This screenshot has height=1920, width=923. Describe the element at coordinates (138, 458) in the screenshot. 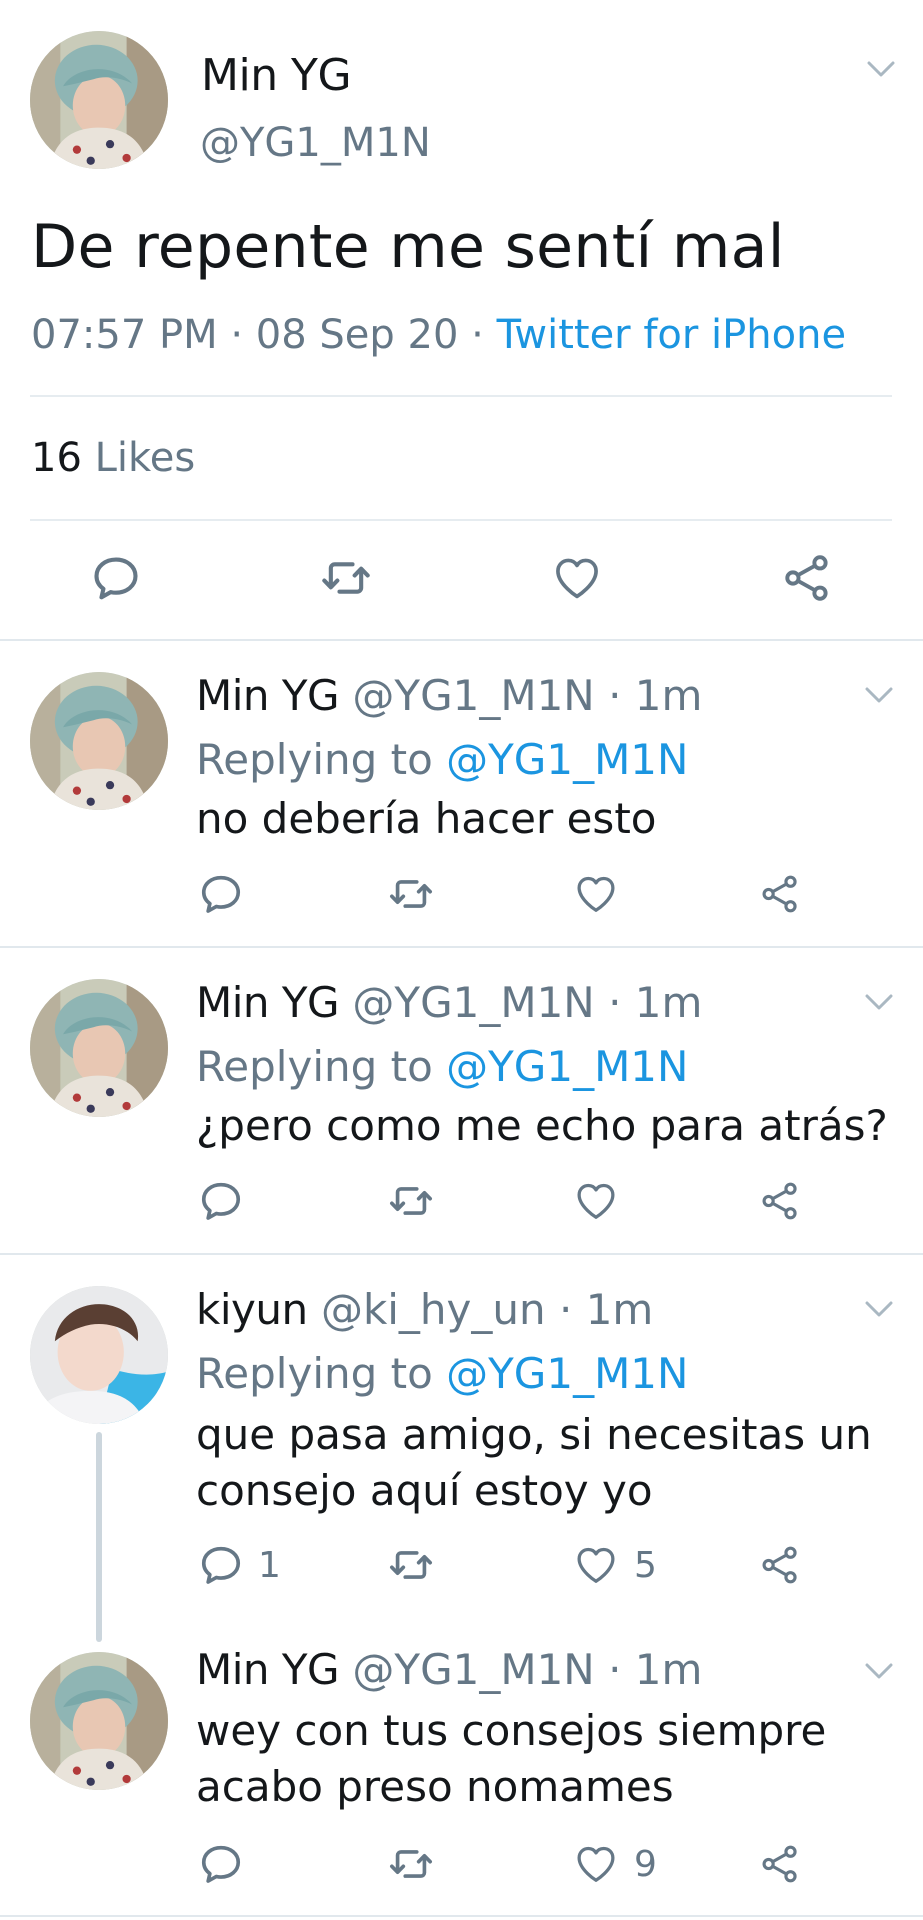

I see `likes-label: Likes` at that location.